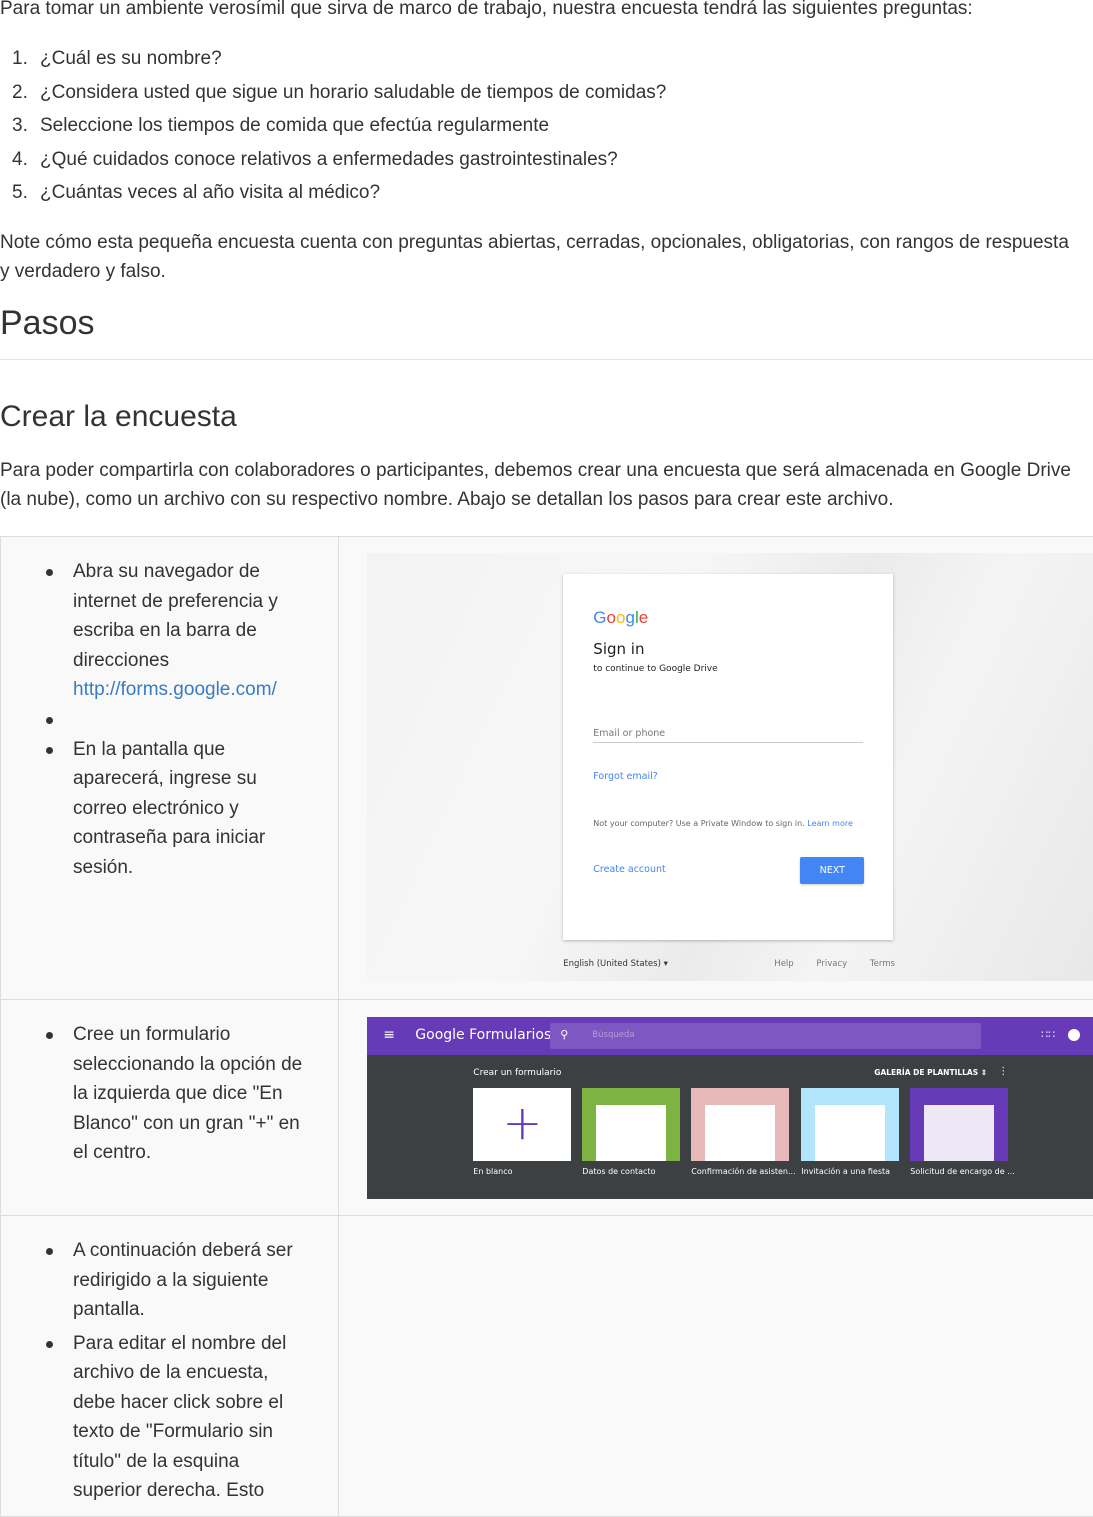 Image resolution: width=1093 pixels, height=1517 pixels. What do you see at coordinates (831, 964) in the screenshot?
I see `privacy-link: Privacy` at bounding box center [831, 964].